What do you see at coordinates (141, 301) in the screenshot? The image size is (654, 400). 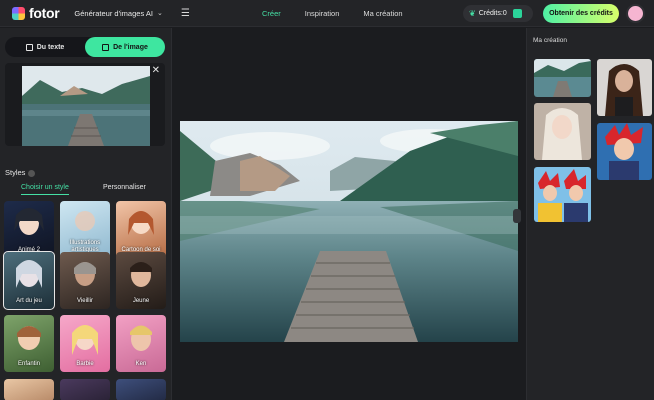 I see `style-label: Jeune` at bounding box center [141, 301].